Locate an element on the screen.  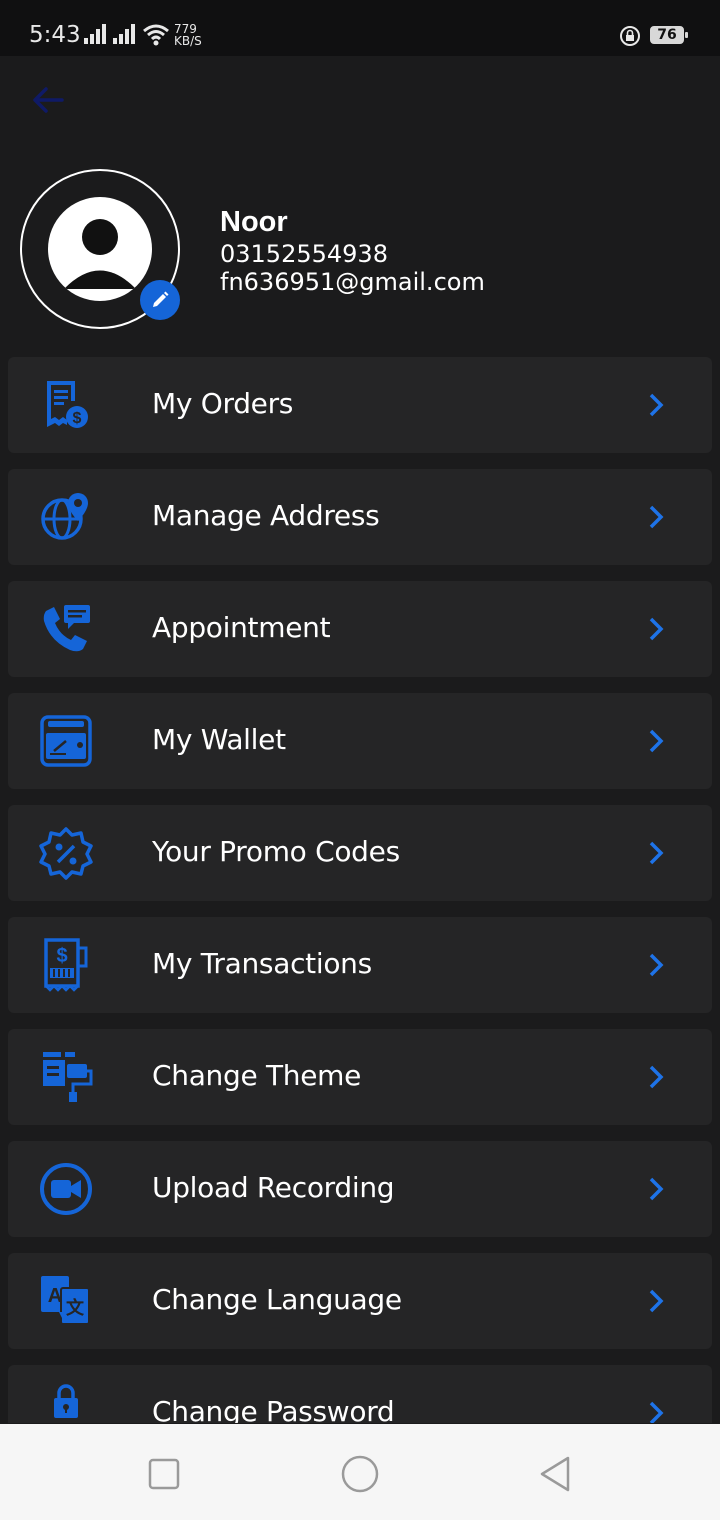
wifi-icon is located at coordinates (156, 35).